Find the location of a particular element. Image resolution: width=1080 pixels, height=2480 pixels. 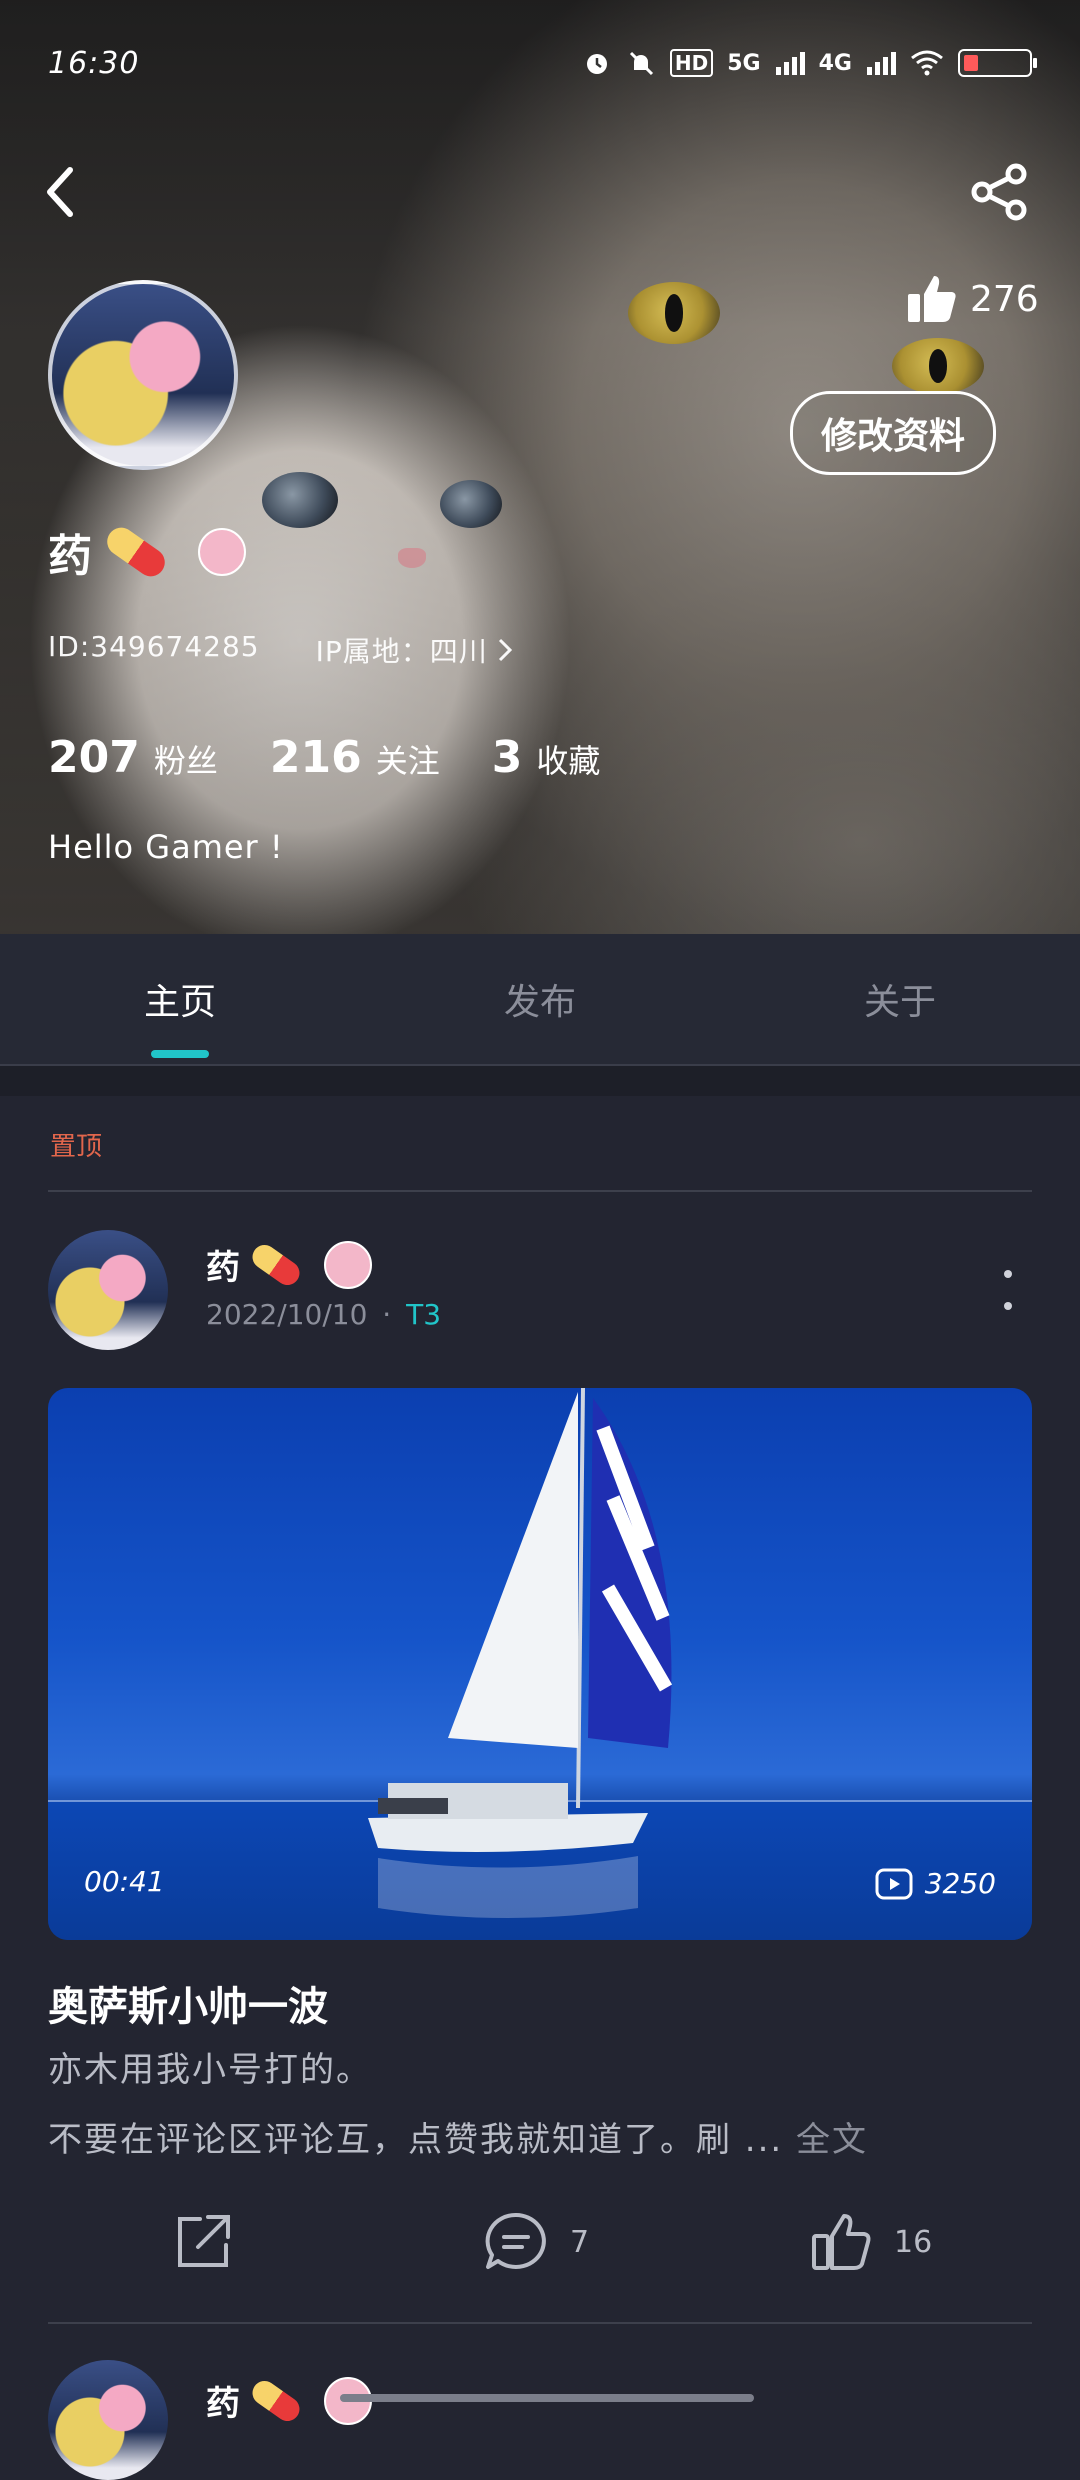

ip-location: IP属地：四川 is located at coordinates (401, 651).